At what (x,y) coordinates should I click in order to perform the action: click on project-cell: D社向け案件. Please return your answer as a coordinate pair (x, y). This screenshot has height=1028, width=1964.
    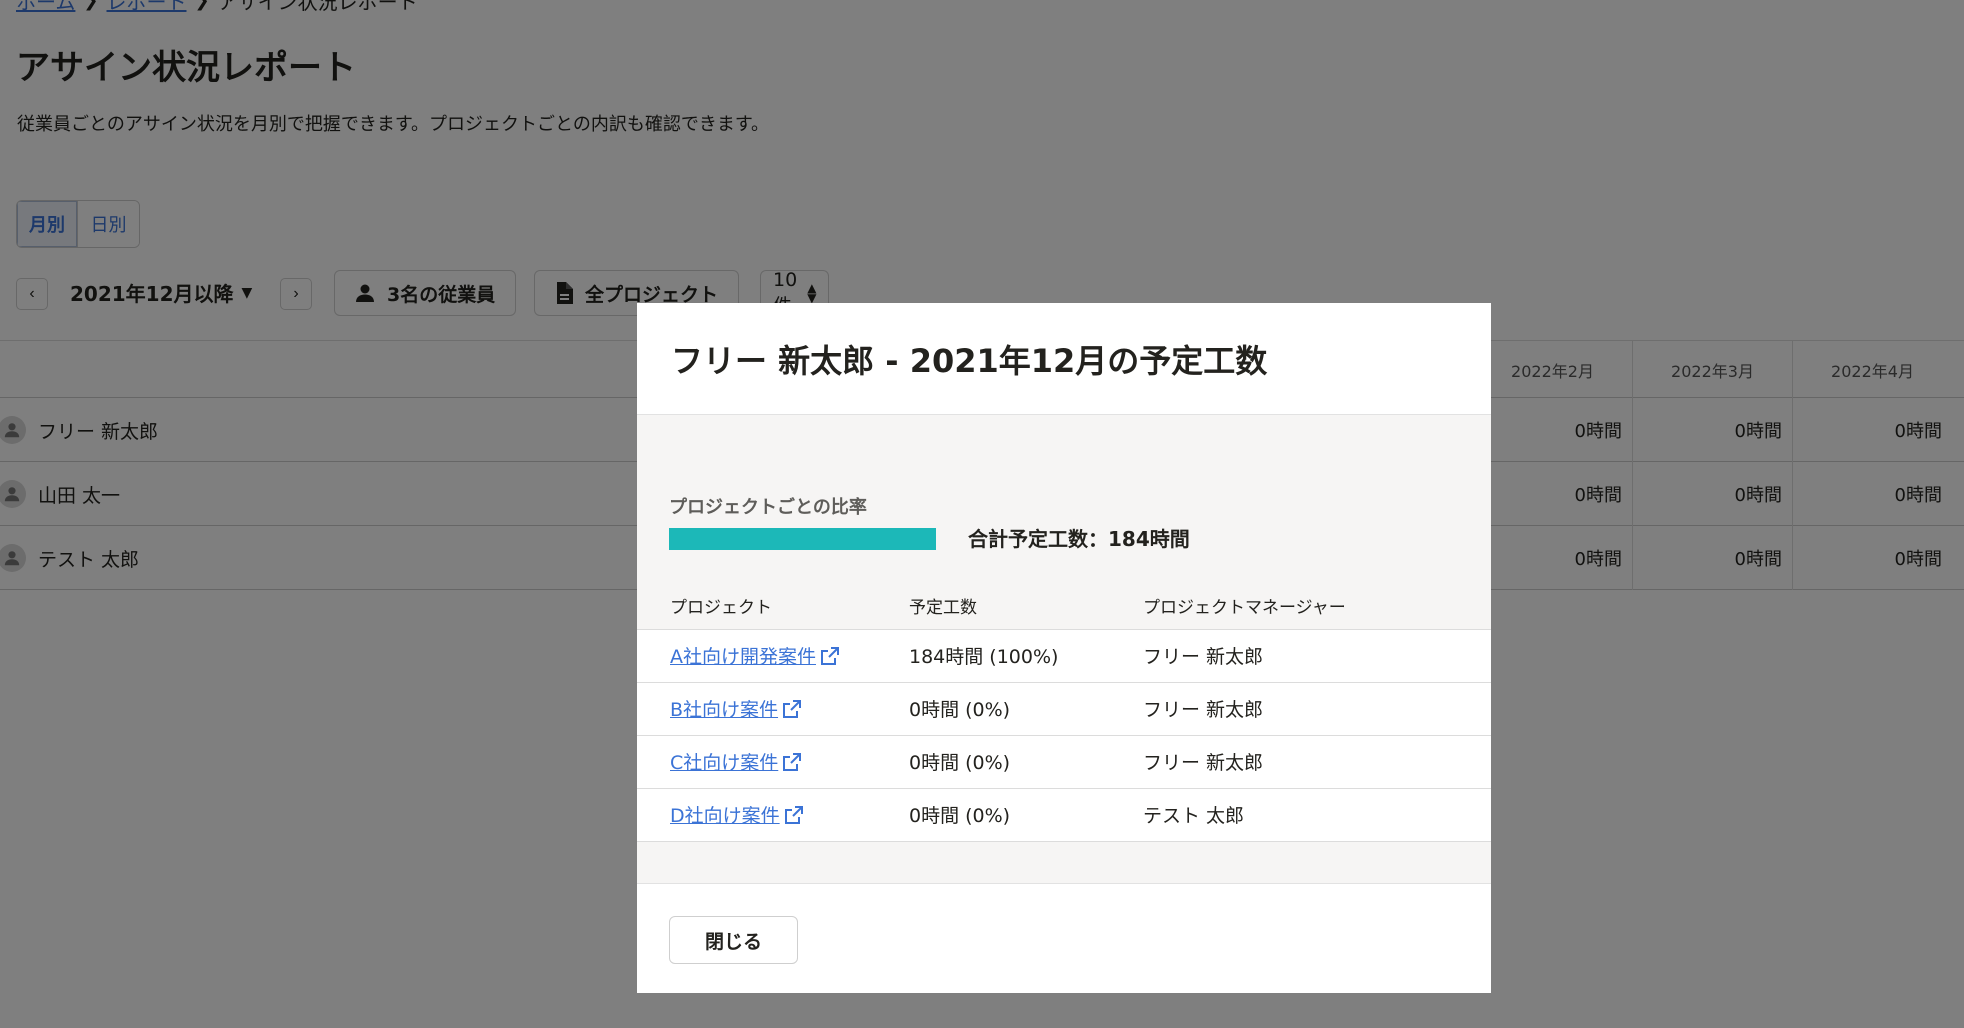
    Looking at the image, I should click on (773, 814).